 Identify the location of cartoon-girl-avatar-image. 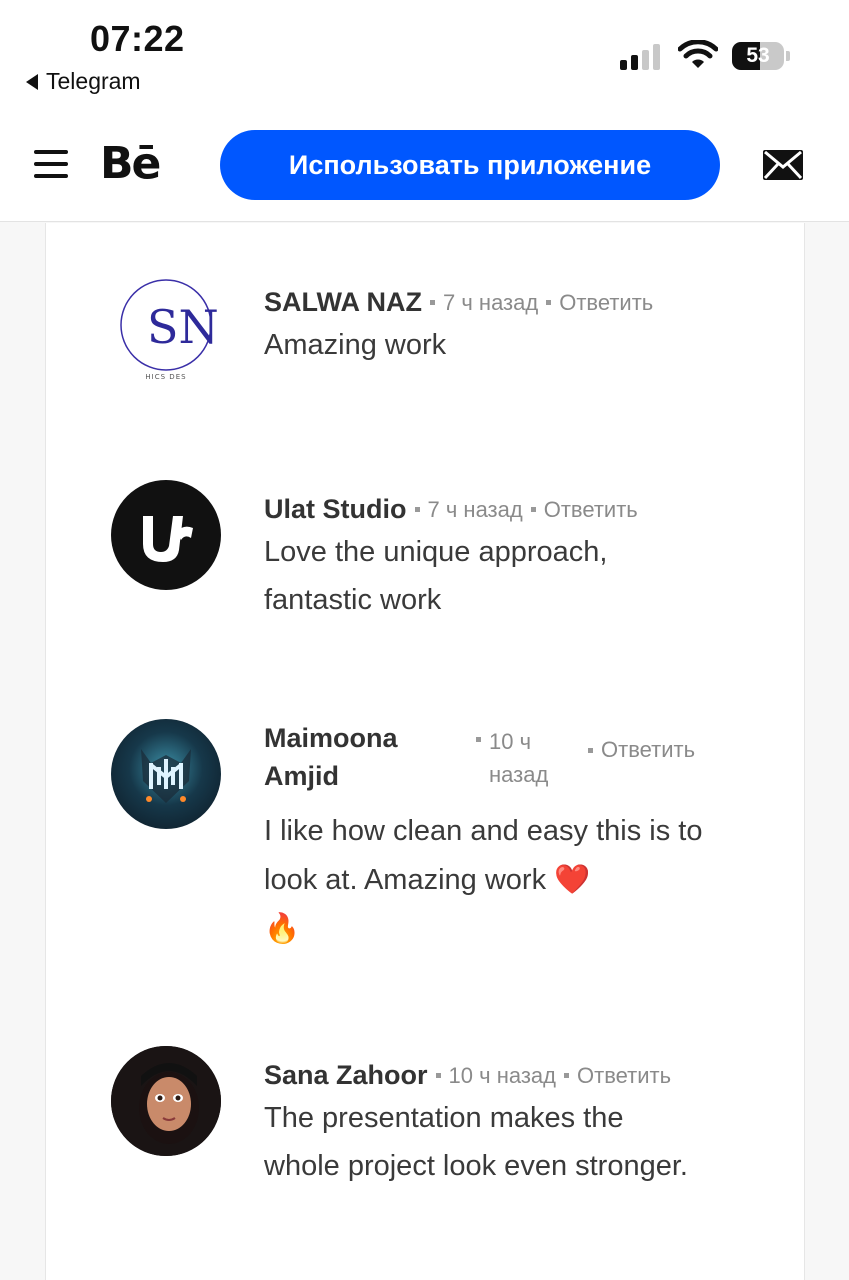
(166, 1101).